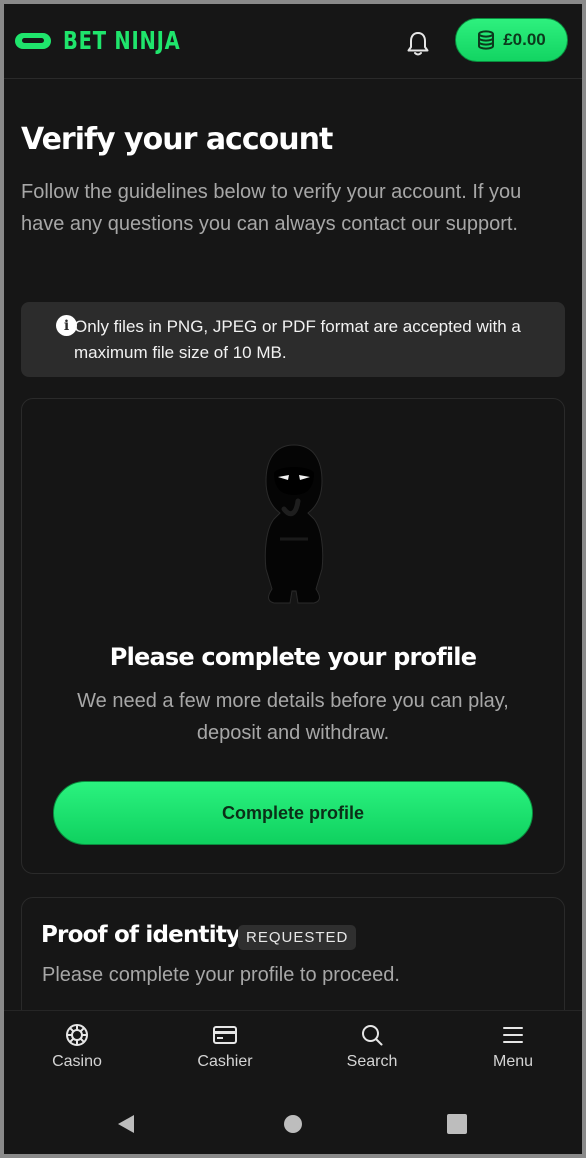 The height and width of the screenshot is (1158, 586). I want to click on recents-icon, so click(457, 1124).